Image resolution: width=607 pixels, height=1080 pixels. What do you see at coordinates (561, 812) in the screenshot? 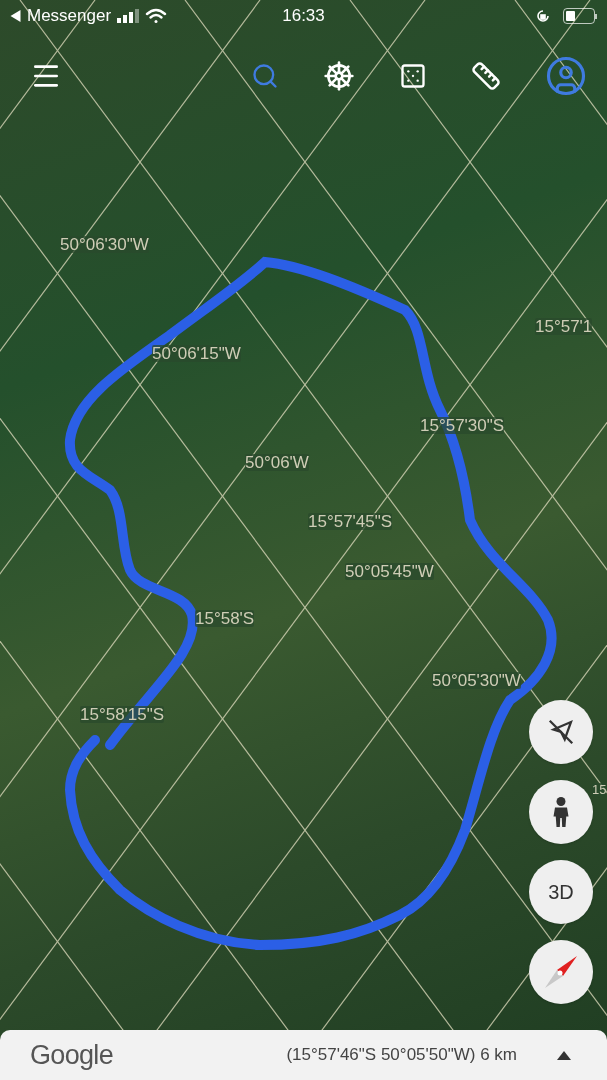
I see `person-icon` at bounding box center [561, 812].